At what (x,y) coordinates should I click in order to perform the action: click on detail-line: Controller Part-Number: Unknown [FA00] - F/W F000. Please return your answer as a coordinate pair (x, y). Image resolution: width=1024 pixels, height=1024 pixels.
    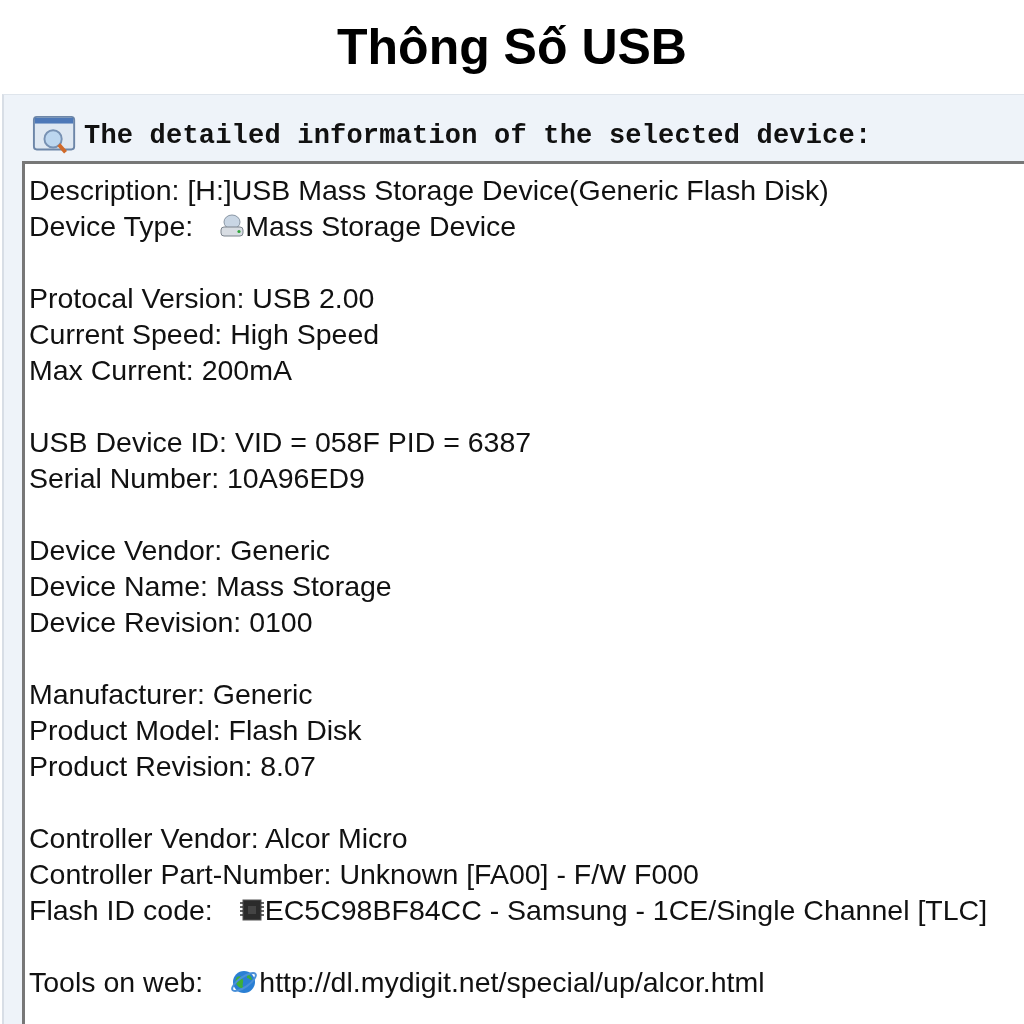
    Looking at the image, I should click on (364, 874).